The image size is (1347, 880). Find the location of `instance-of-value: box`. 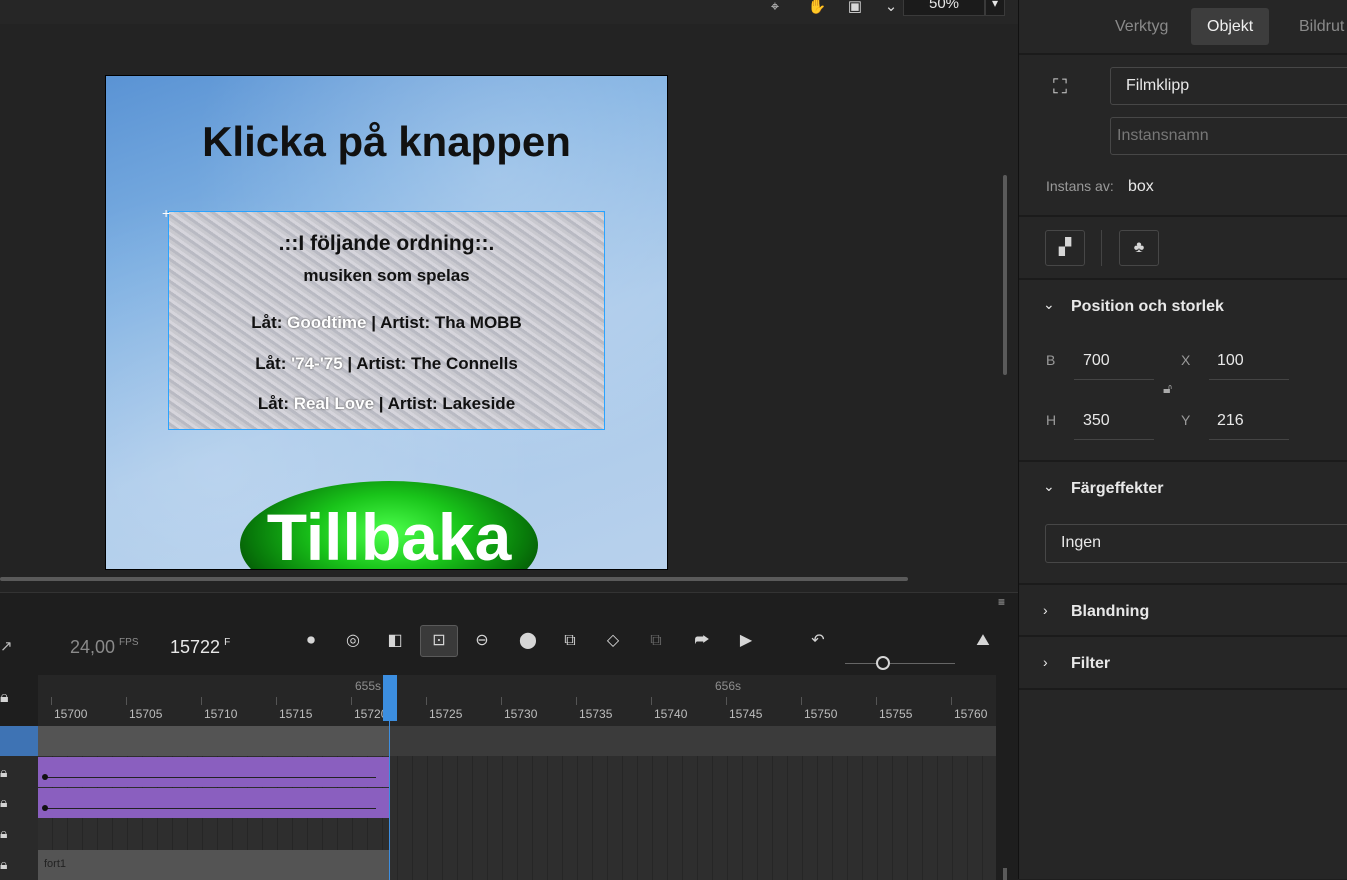

instance-of-value: box is located at coordinates (1141, 186).